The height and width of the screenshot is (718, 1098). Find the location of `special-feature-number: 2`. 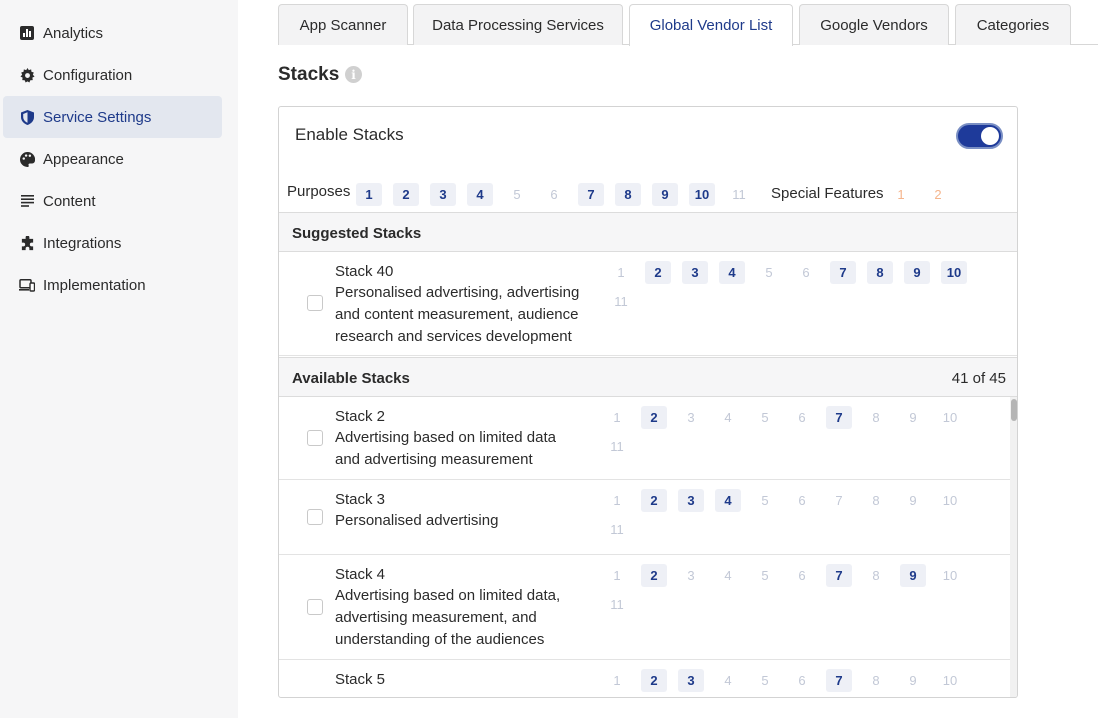

special-feature-number: 2 is located at coordinates (938, 194).